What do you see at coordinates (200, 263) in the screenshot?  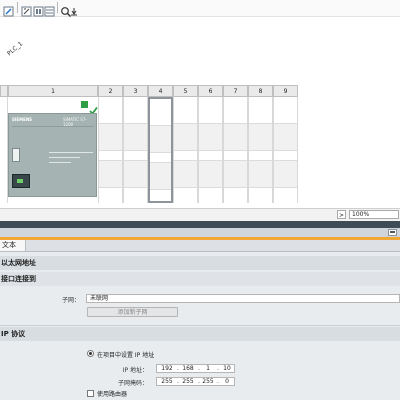 I see `section-ethernet-address: 以太网地址` at bounding box center [200, 263].